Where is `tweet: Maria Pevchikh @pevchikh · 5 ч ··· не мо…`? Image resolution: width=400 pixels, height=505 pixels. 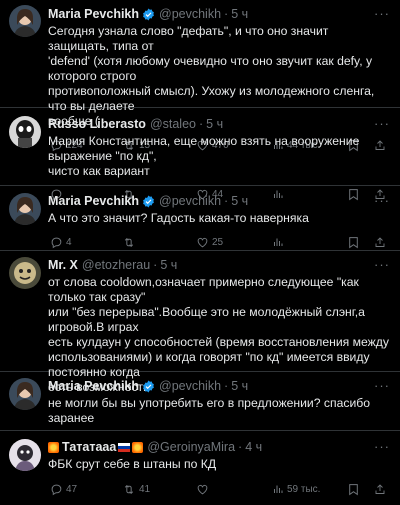
tweet: Maria Pevchikh @pevchikh · 5 ч ··· не мо… is located at coordinates (200, 401).